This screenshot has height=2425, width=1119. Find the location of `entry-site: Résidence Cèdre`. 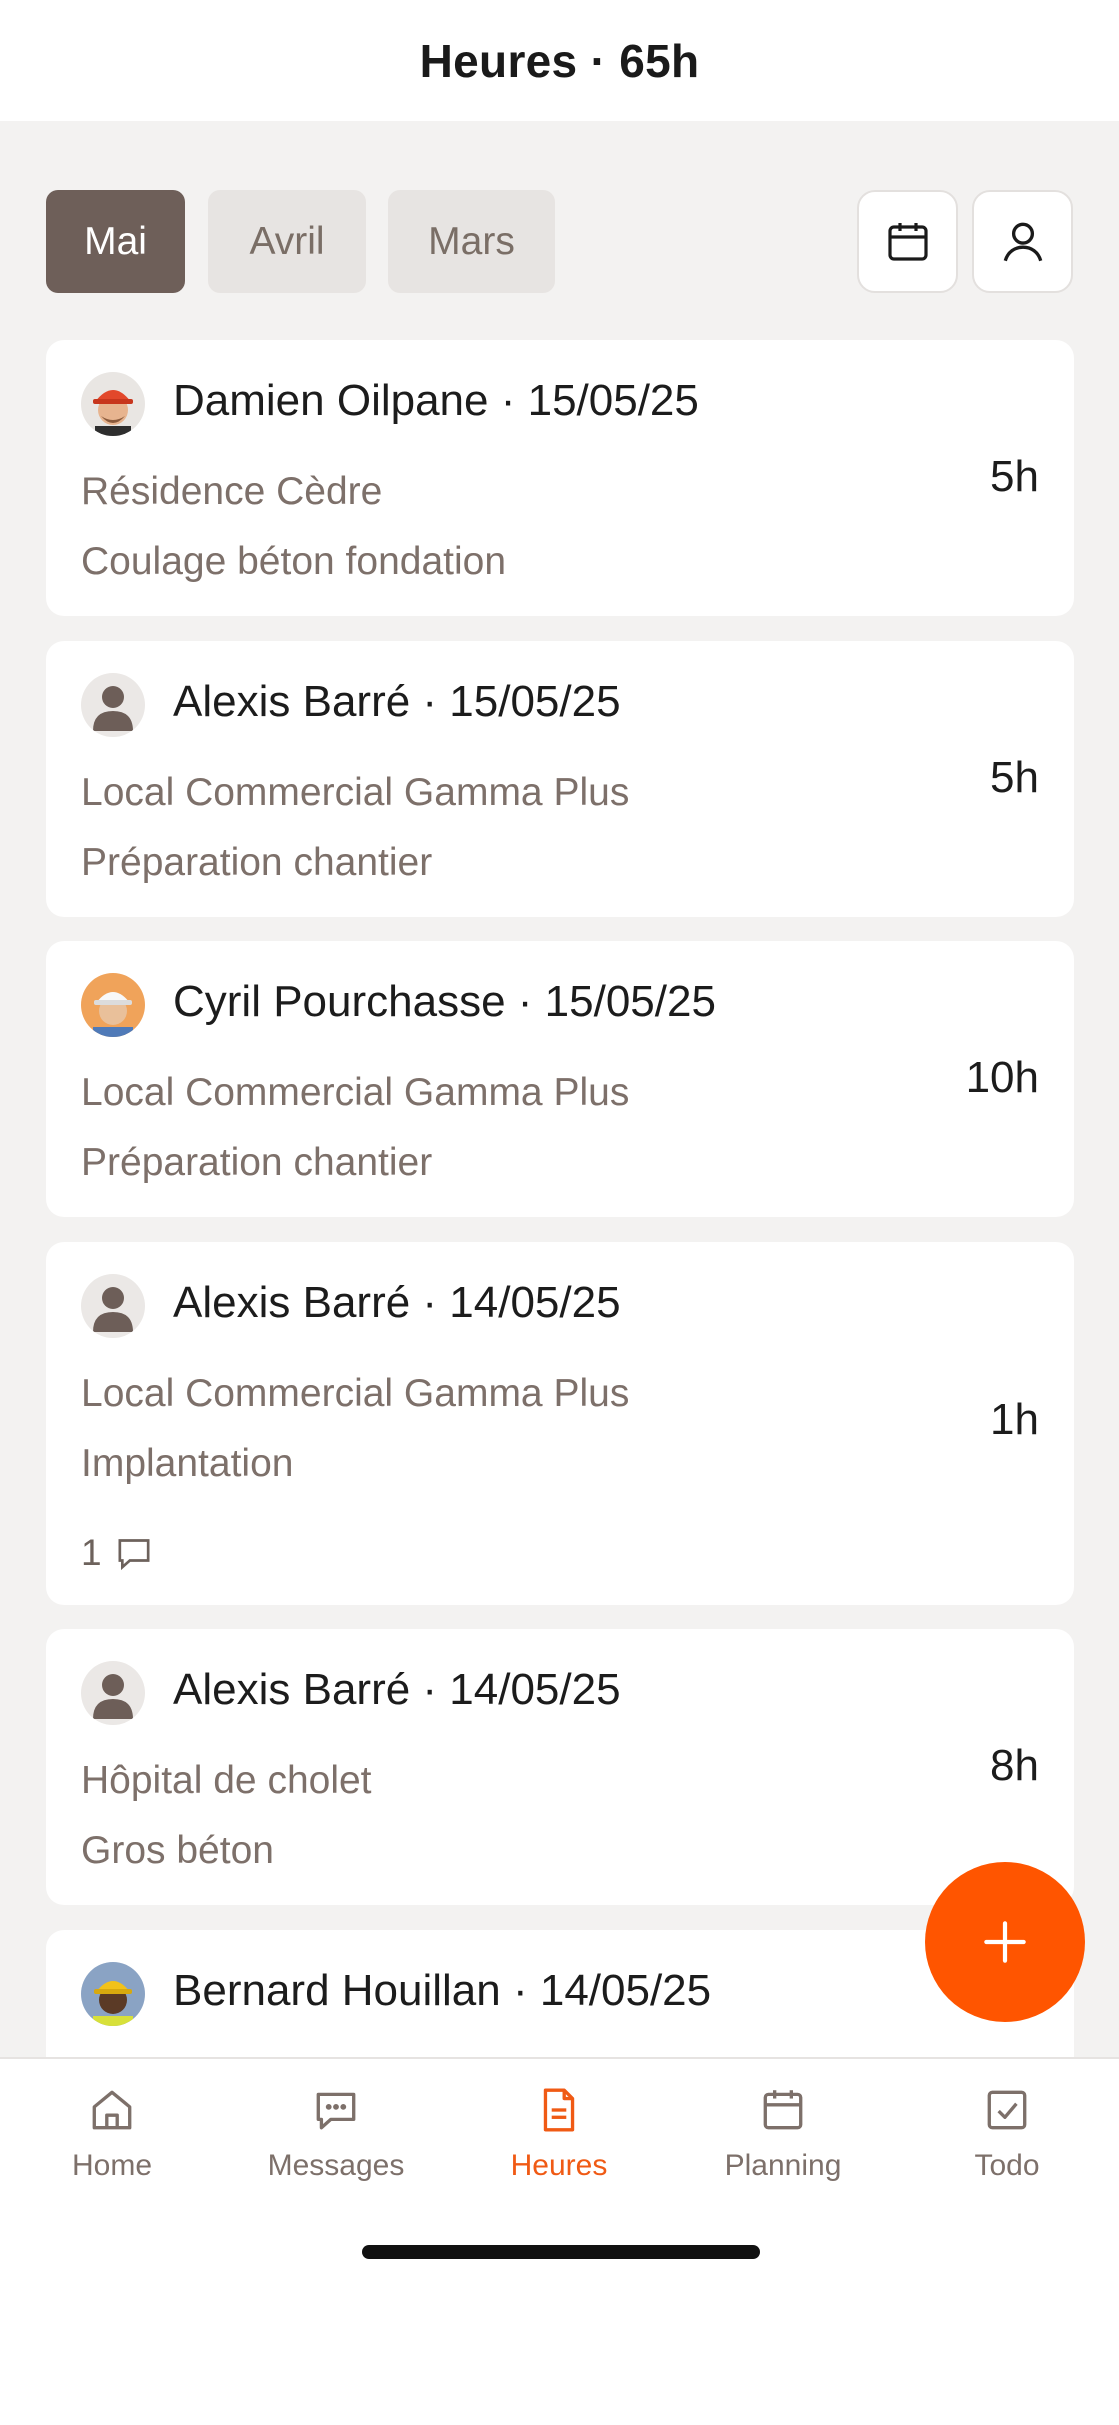

entry-site: Résidence Cèdre is located at coordinates (232, 491).